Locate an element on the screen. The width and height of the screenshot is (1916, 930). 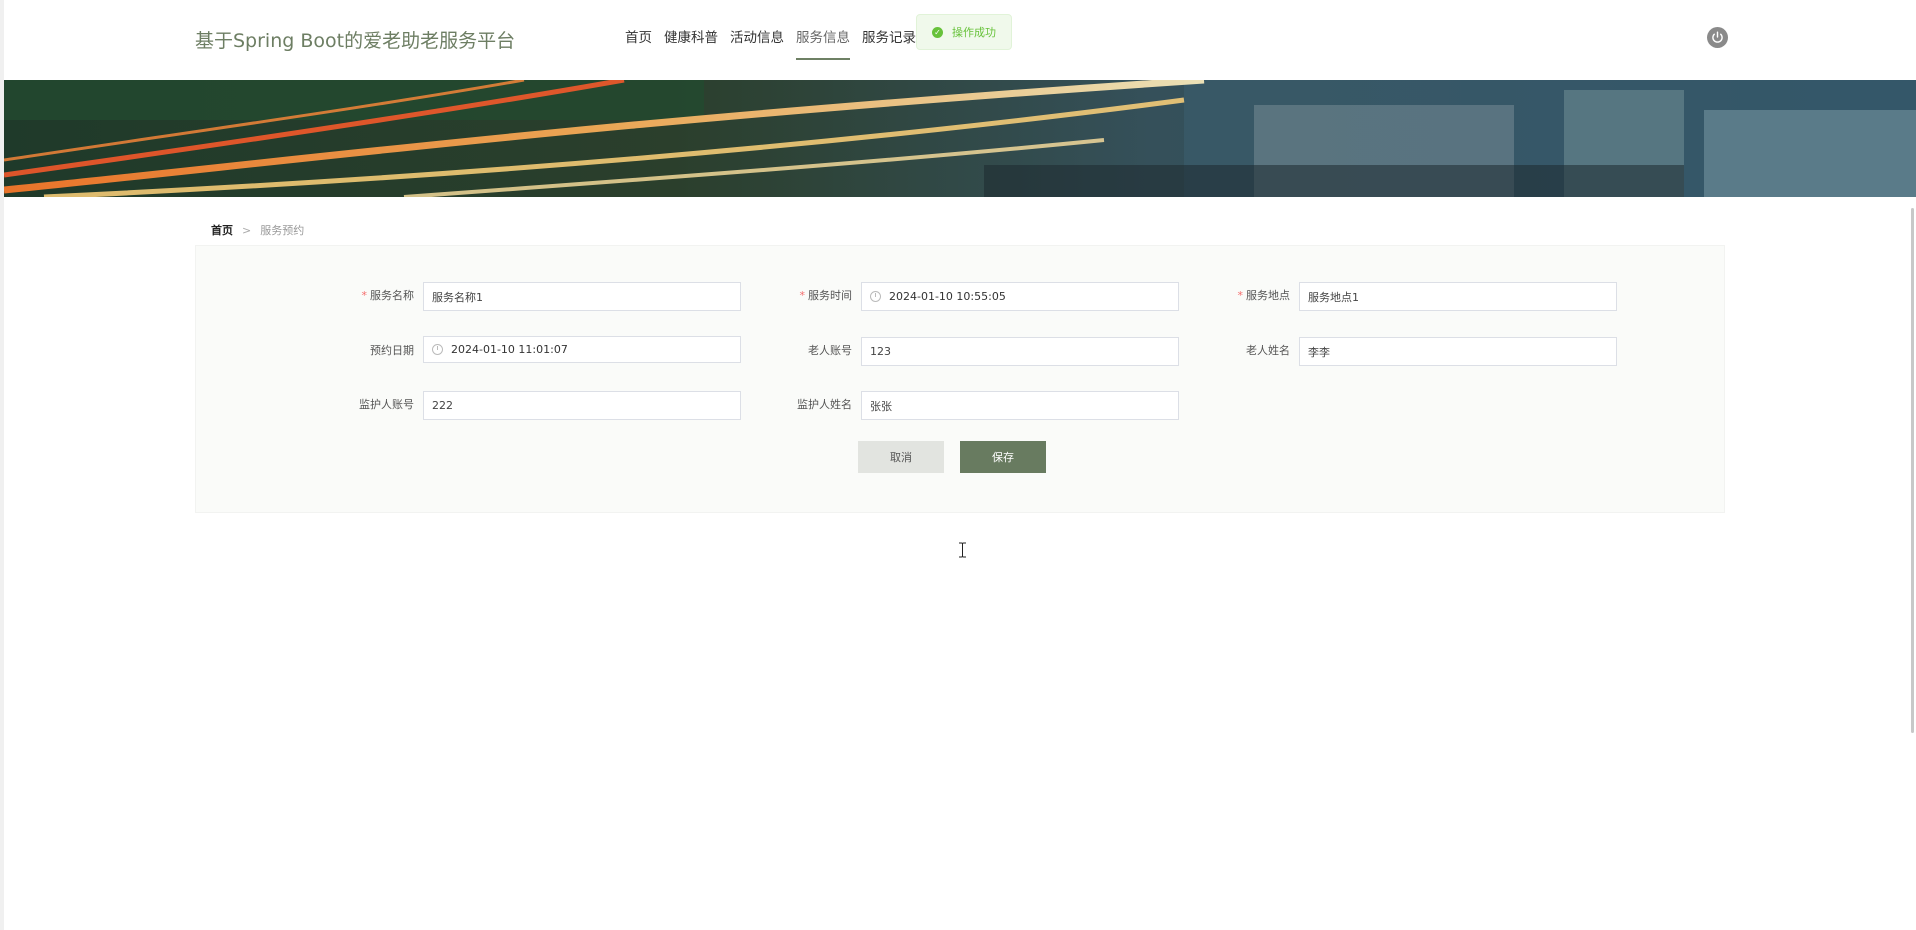
elder-name-label: 老人姓名 is located at coordinates (1268, 350).